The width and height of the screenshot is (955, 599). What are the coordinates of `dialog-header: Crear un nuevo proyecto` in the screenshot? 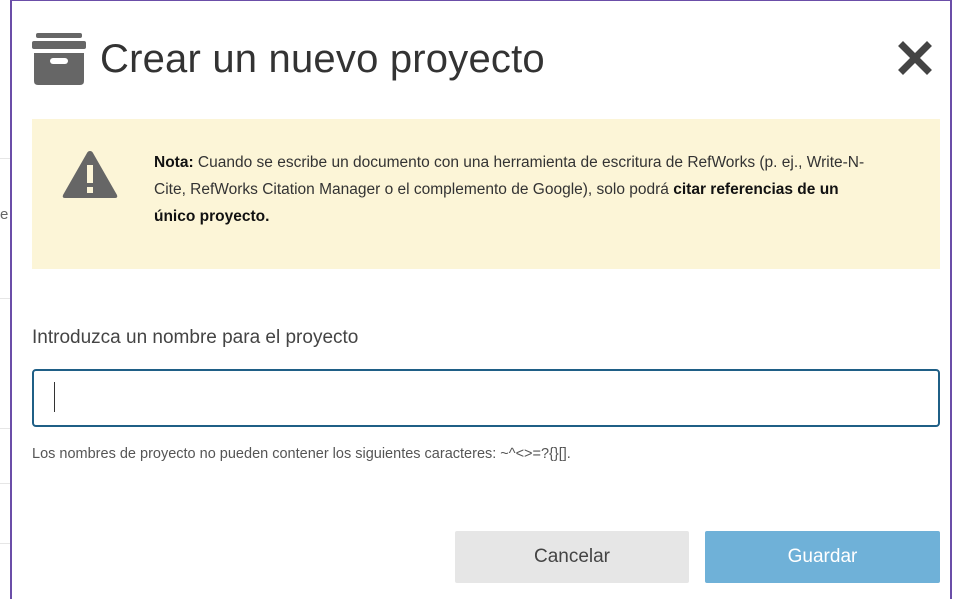 It's located at (287, 59).